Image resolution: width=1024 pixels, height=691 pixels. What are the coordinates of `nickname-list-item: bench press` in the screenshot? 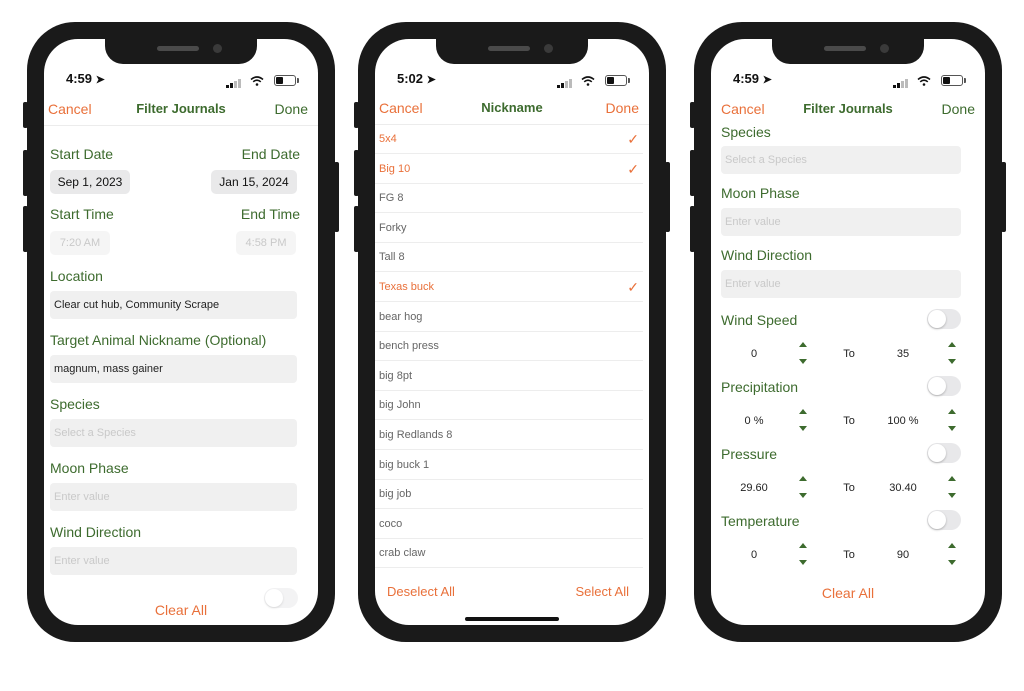 It's located at (509, 347).